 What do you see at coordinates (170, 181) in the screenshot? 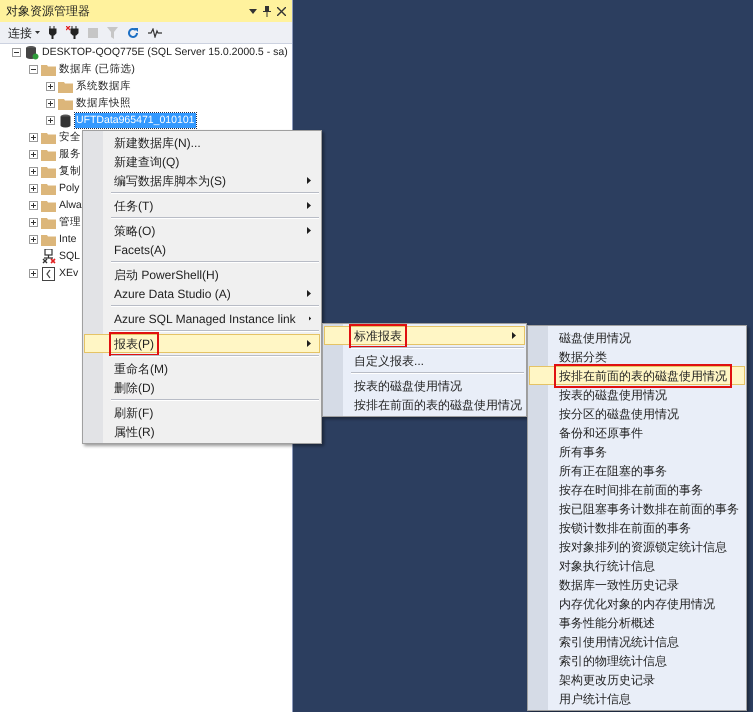
I see `menu-item-label: 编写数据库脚本为(S)` at bounding box center [170, 181].